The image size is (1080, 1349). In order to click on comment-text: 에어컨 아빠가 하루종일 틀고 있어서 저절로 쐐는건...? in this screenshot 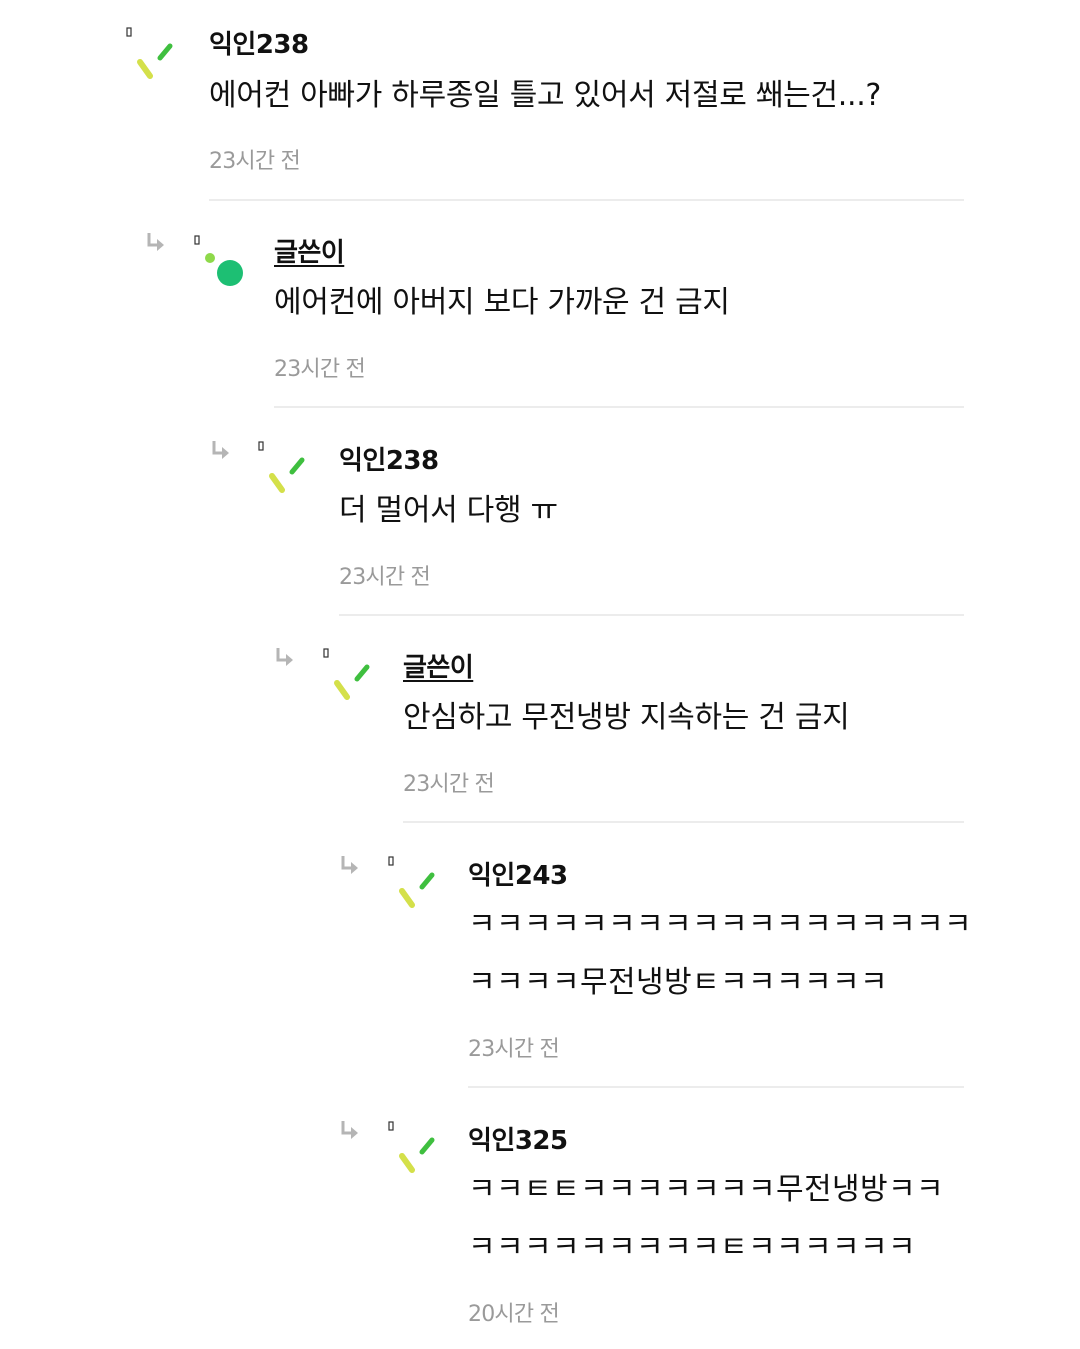, I will do `click(545, 95)`.